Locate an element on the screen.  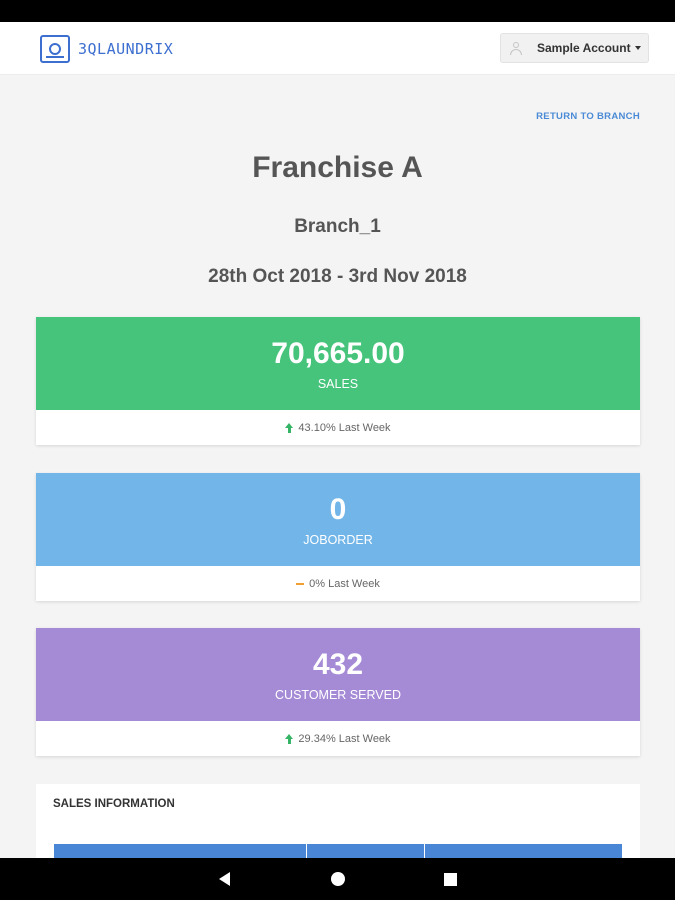
date-range: 28th Oct 2018 - 3rd Nov 2018 is located at coordinates (337, 276).